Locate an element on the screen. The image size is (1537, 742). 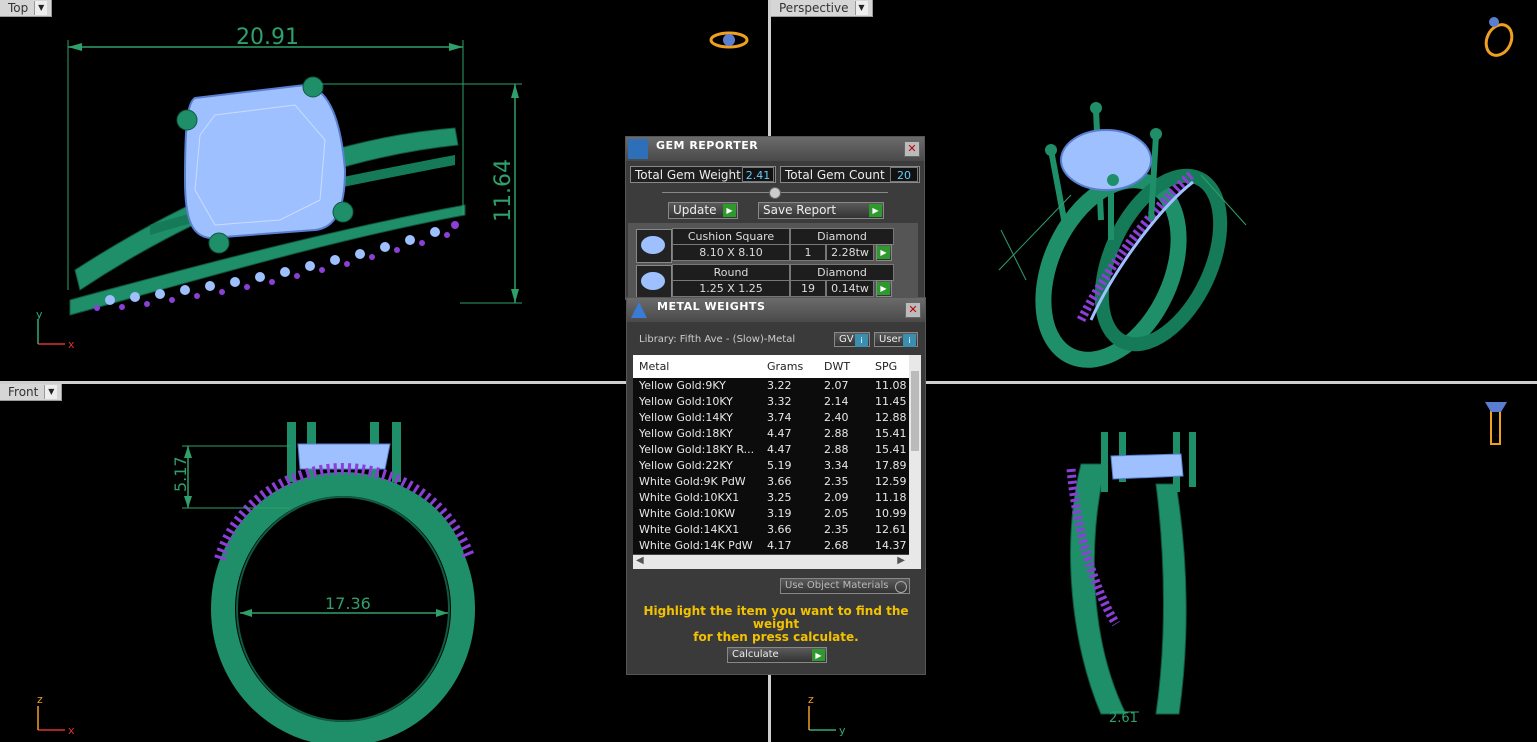
table-row: White Gold:14K PdW 4.17 2.68 14.37 is located at coordinates (771, 546).